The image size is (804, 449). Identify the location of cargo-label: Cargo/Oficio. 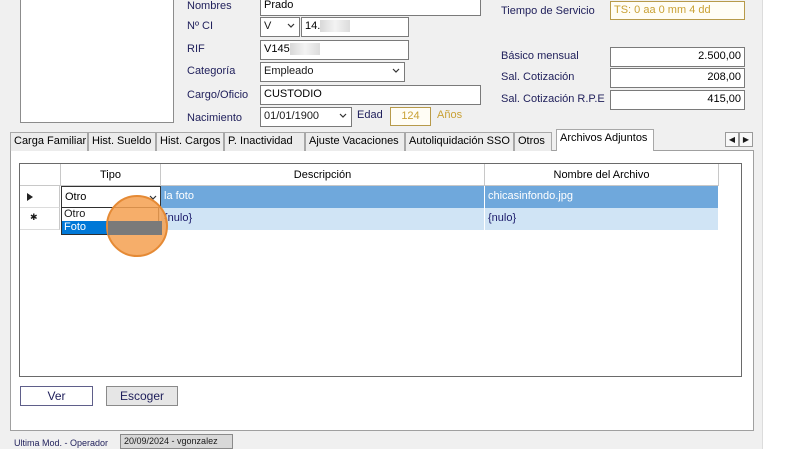
(218, 95).